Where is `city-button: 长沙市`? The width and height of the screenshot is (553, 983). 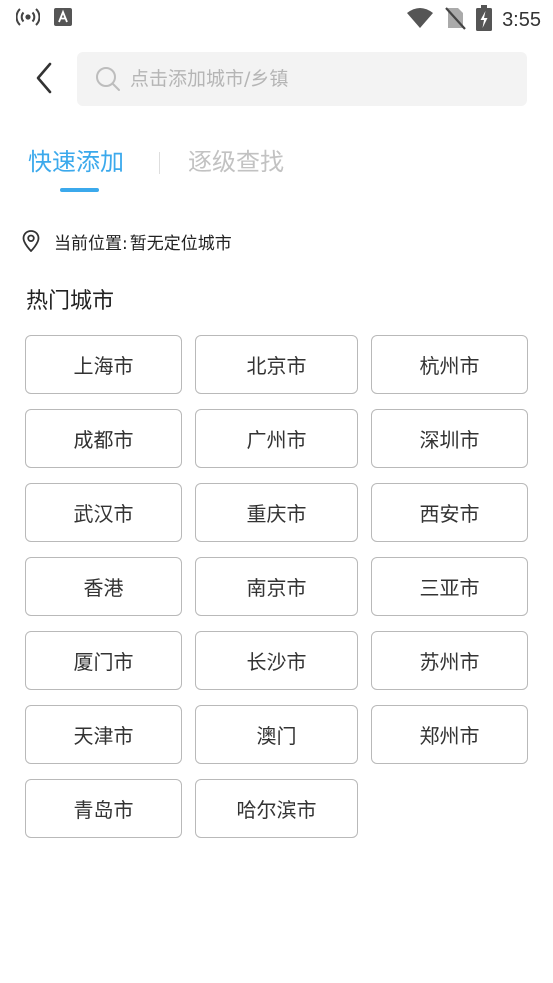 city-button: 长沙市 is located at coordinates (276, 660).